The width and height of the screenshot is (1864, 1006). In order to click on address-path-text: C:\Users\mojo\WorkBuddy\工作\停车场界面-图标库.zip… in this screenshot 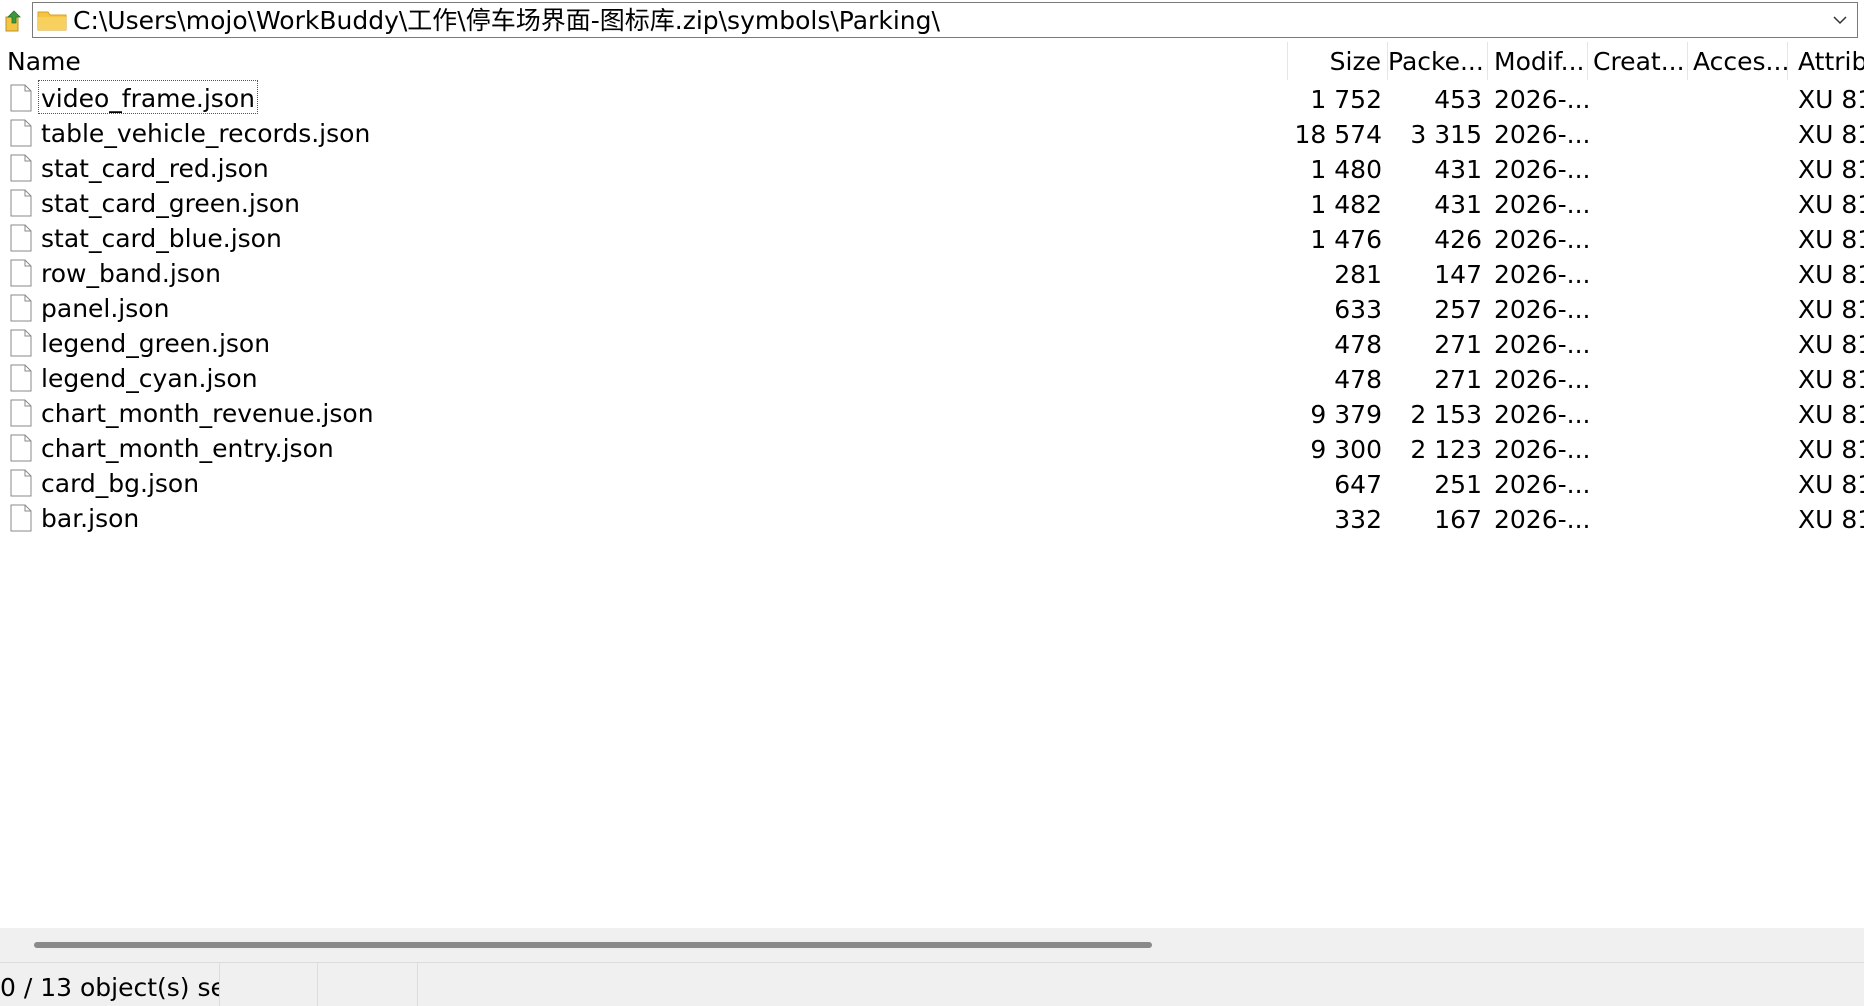, I will do `click(506, 20)`.